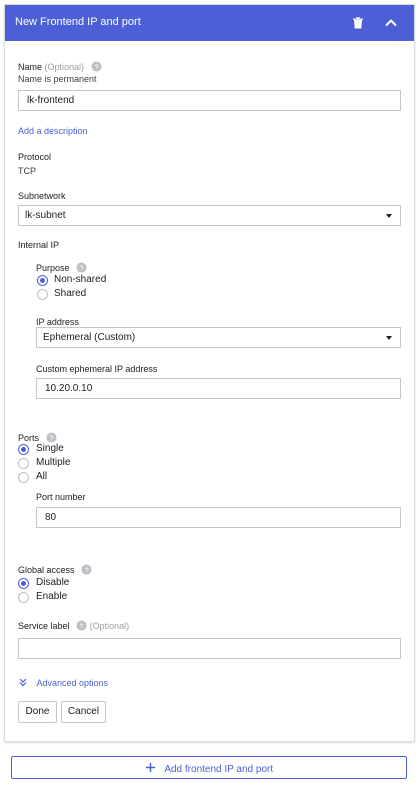  I want to click on global-access-field-label: Global access ?, so click(55, 569).